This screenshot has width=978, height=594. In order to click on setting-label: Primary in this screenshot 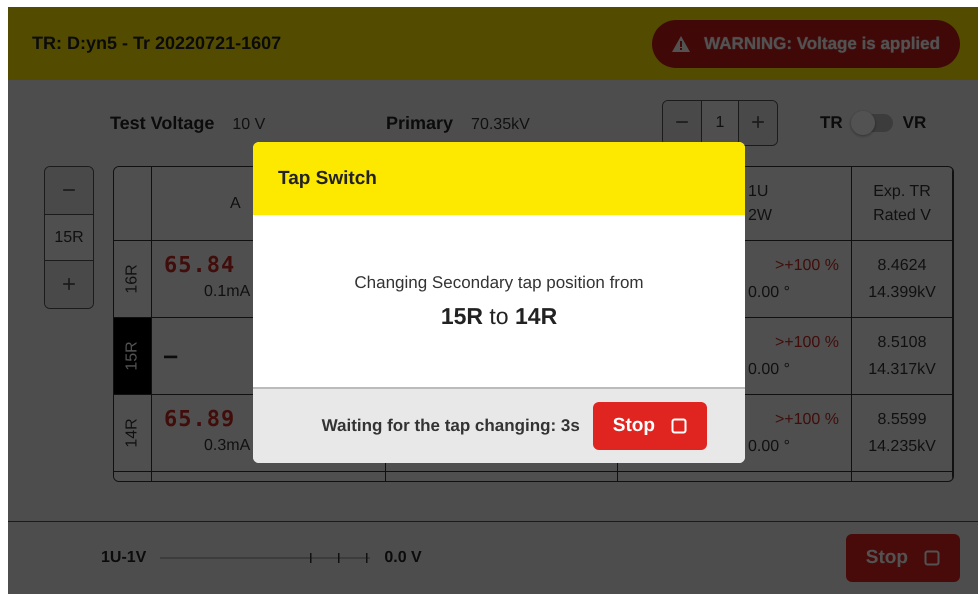, I will do `click(420, 123)`.